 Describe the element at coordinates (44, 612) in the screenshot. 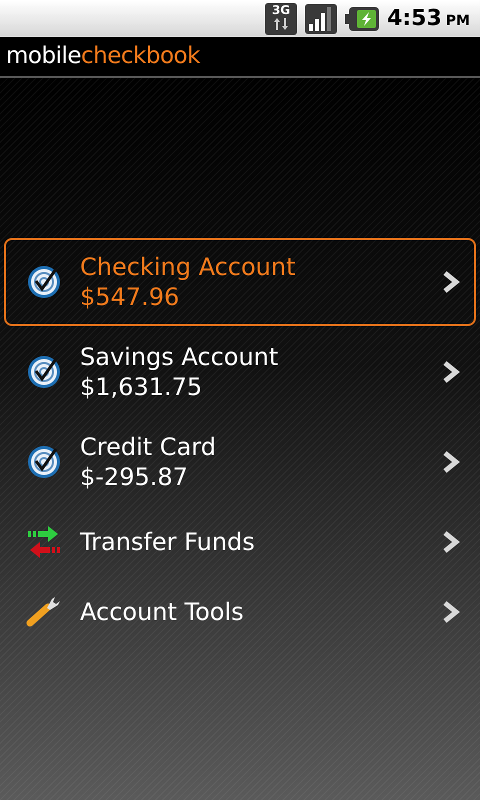

I see `wrench-icon` at that location.